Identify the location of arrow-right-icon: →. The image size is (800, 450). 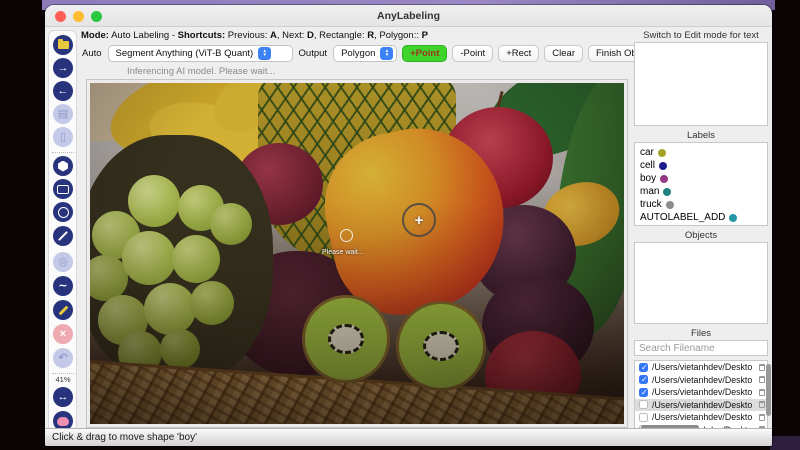
(63, 67).